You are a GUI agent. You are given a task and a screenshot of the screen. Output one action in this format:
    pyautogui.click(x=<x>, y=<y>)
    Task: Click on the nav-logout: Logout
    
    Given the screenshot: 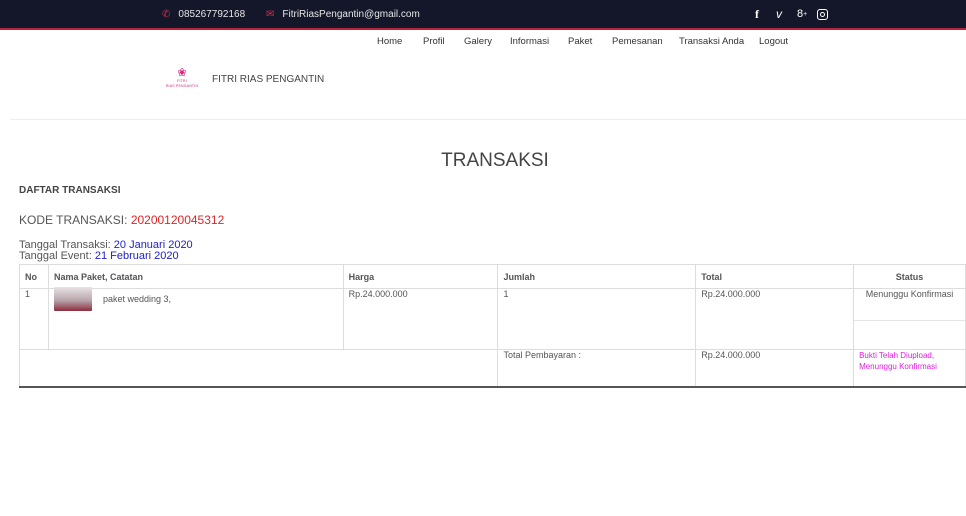 What is the action you would take?
    pyautogui.click(x=773, y=41)
    